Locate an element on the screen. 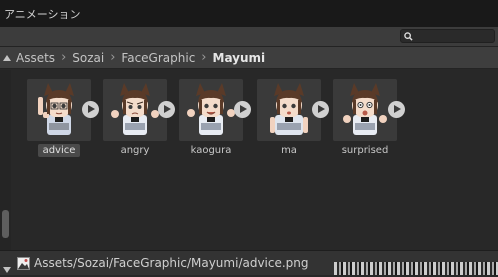  tab-animation: アニメーション is located at coordinates (43, 13).